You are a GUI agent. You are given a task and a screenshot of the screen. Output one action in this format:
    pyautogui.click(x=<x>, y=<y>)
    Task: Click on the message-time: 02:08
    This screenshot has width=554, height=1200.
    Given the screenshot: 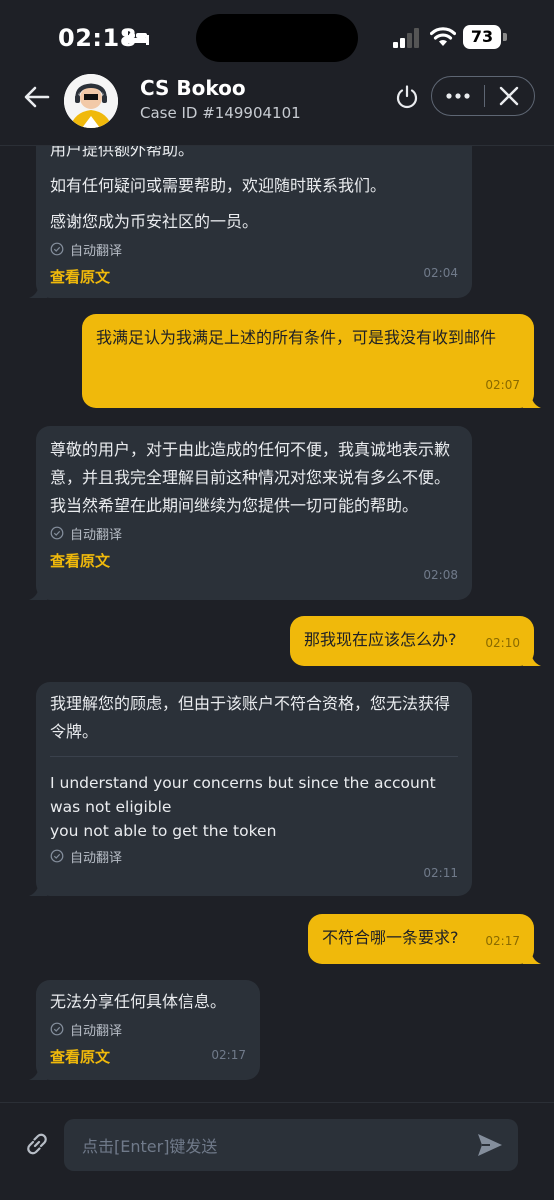 What is the action you would take?
    pyautogui.click(x=440, y=575)
    